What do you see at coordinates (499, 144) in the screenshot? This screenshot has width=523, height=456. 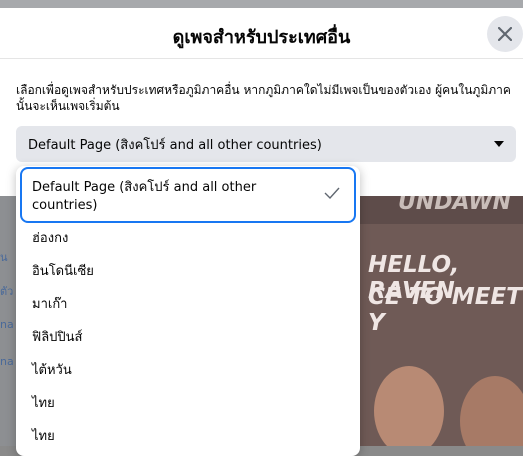 I see `caret-down-icon` at bounding box center [499, 144].